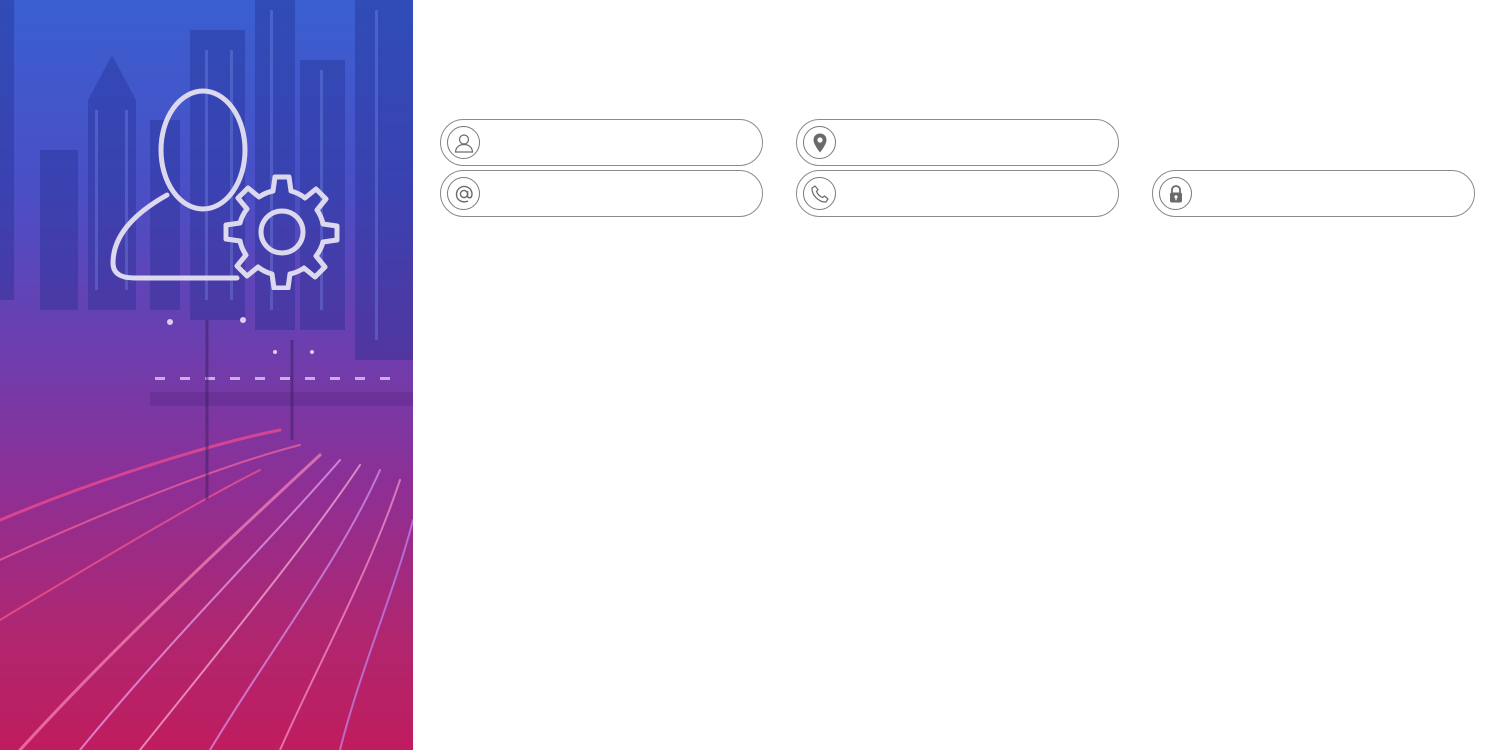  I want to click on lock-icon, so click(1175, 193).